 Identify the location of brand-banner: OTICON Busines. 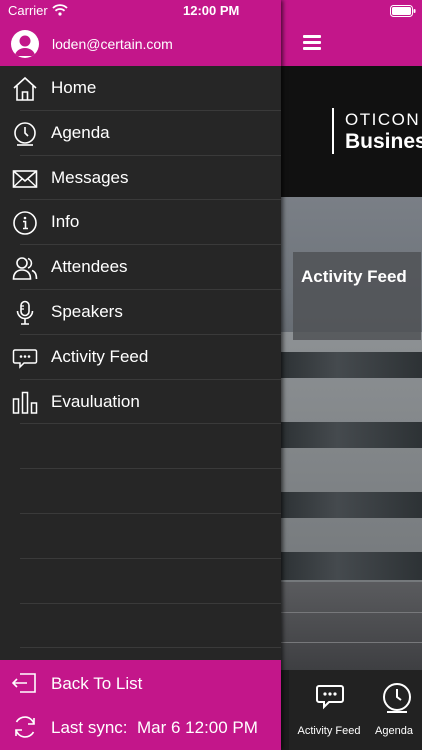
(351, 131).